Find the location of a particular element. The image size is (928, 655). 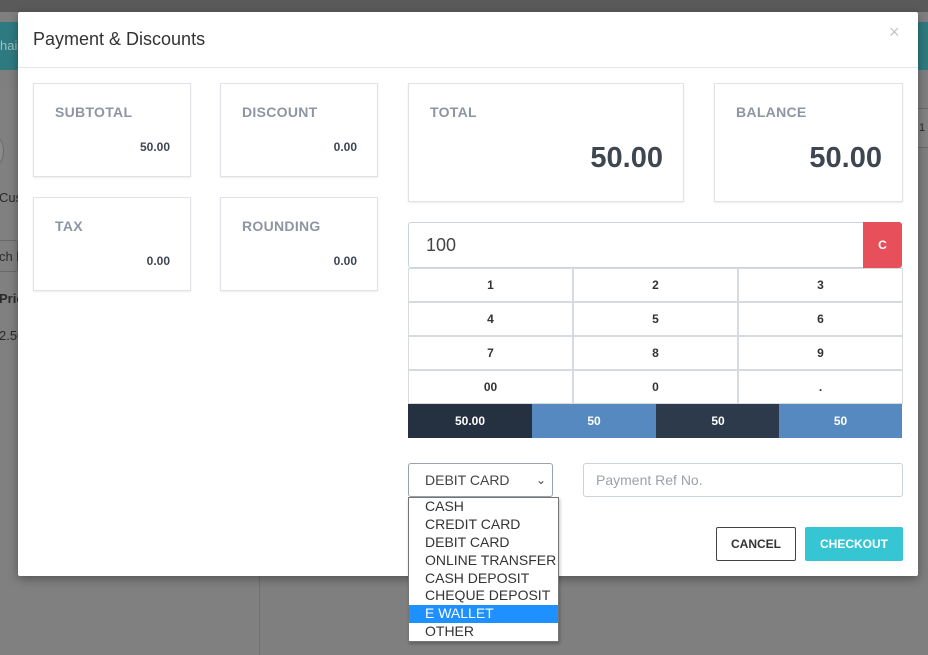

tax-card: TAX 0.00 is located at coordinates (112, 244).